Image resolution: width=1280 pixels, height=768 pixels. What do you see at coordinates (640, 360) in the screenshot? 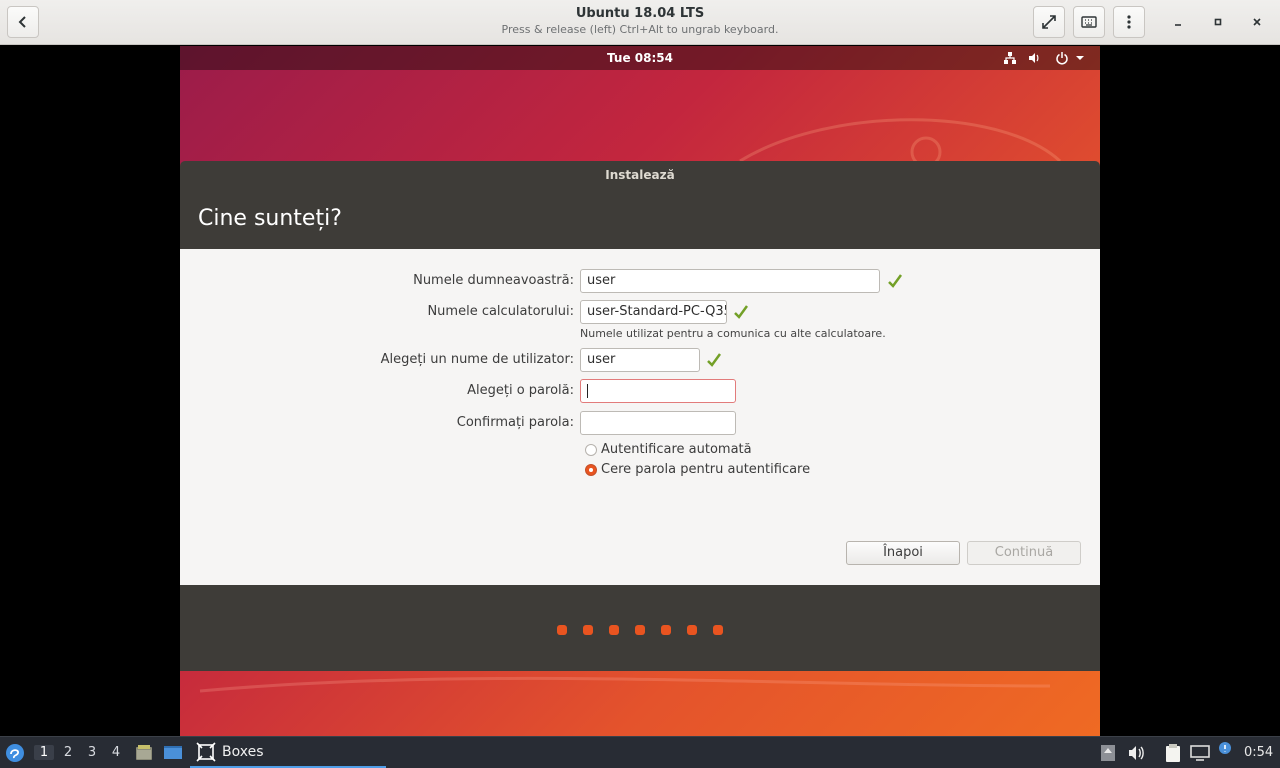
I see `username-input: user` at bounding box center [640, 360].